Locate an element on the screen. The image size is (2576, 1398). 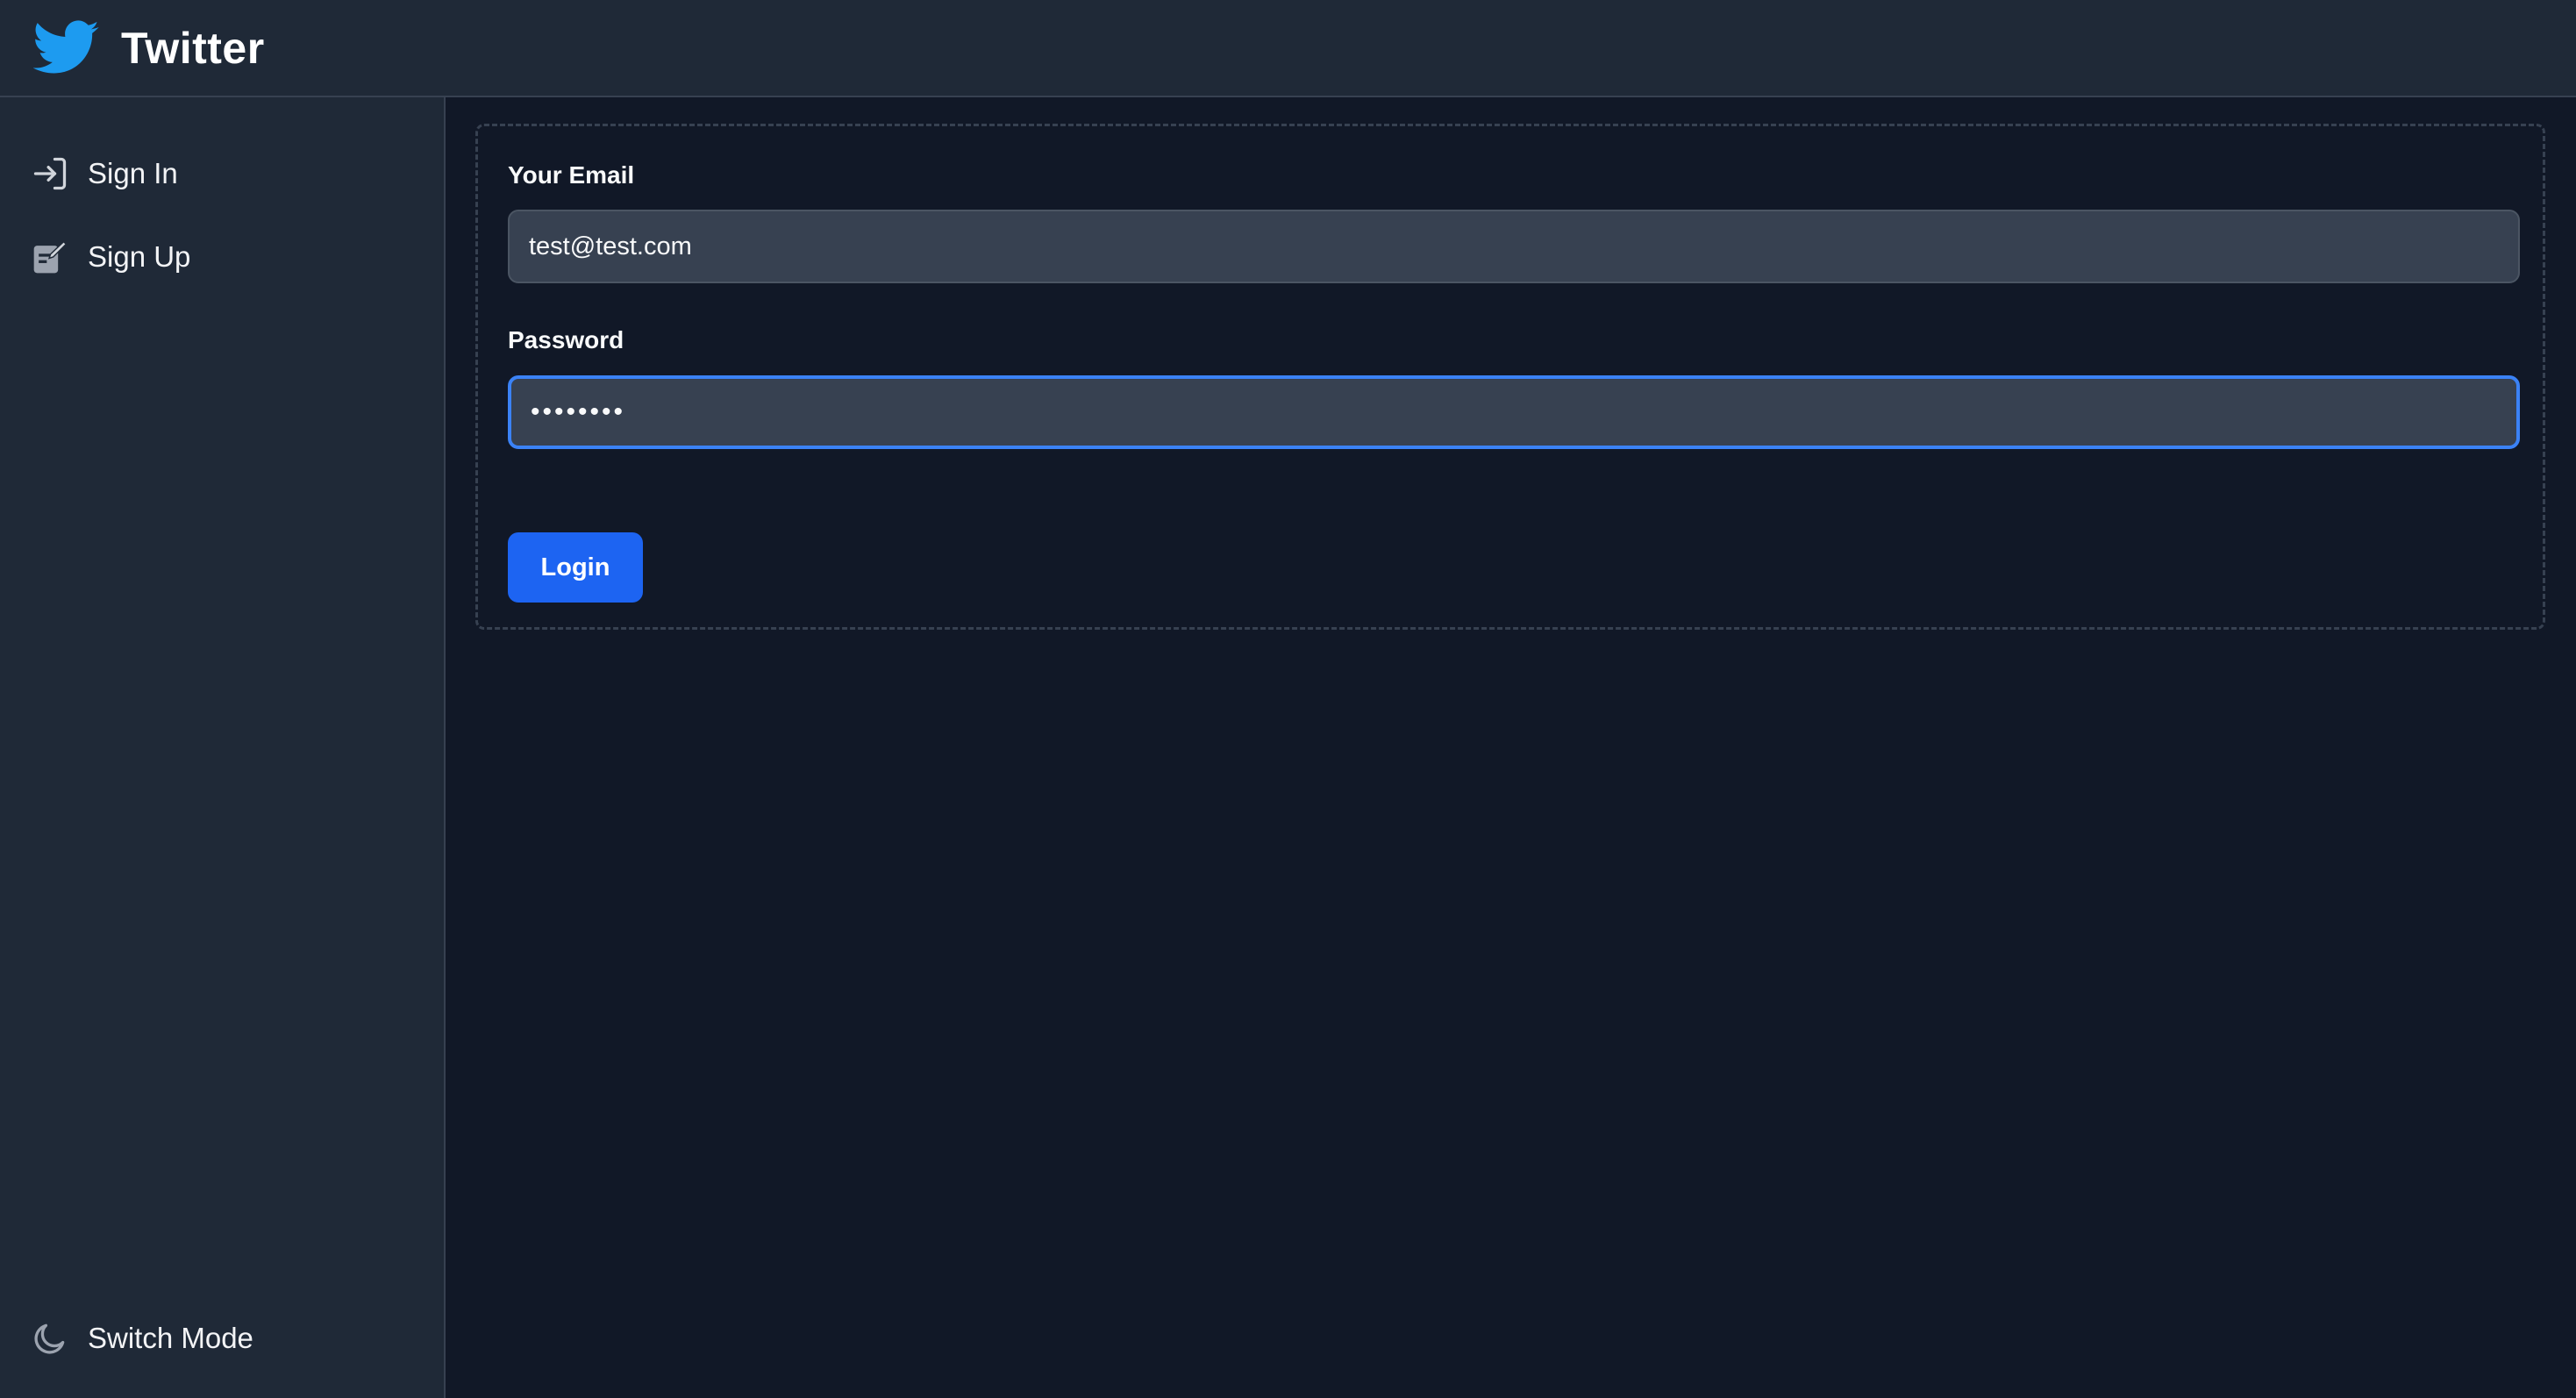
sidebar-item-sign-in: Sign In is located at coordinates (104, 173).